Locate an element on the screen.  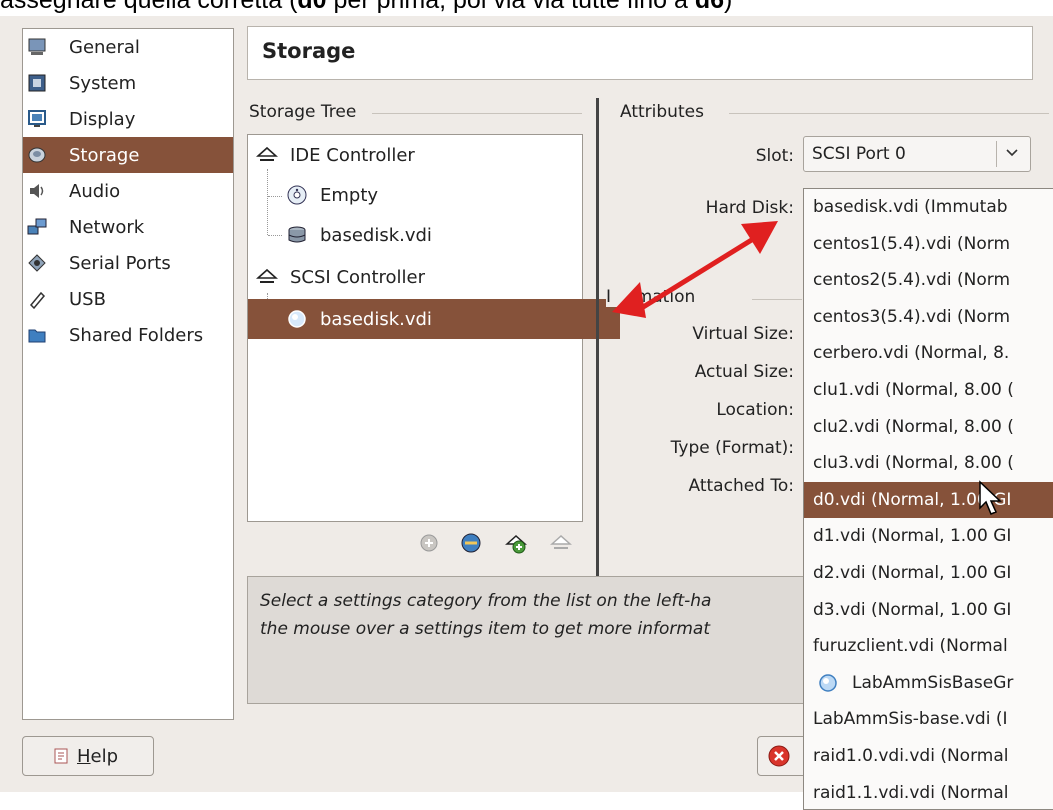
information-heading-rest: rmation is located at coordinates (662, 297).